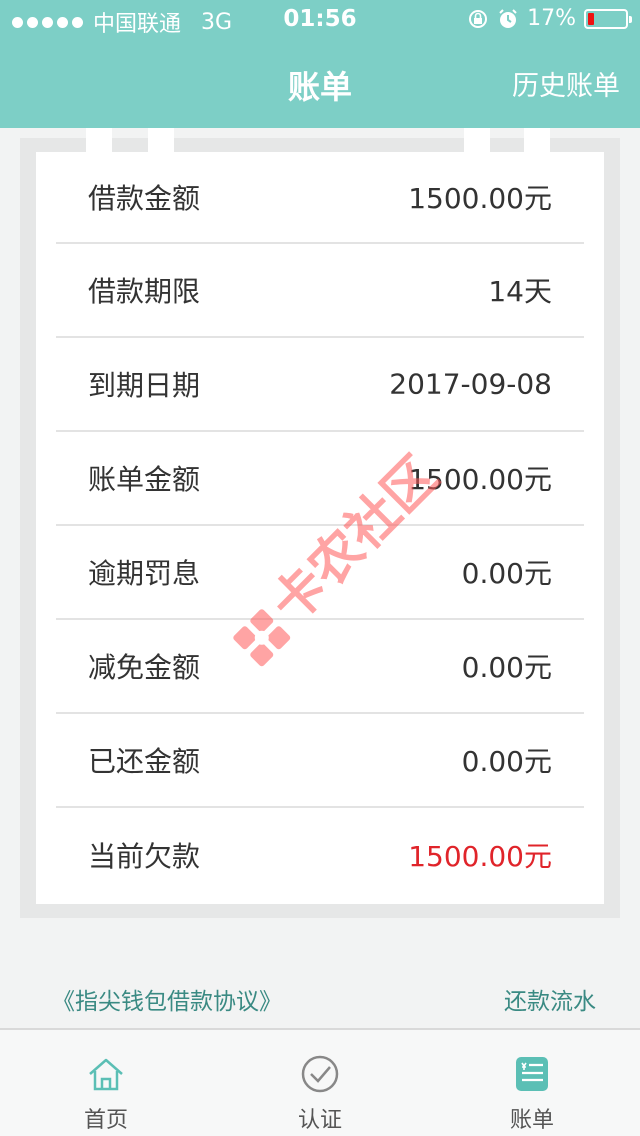 This screenshot has width=640, height=1136. Describe the element at coordinates (470, 384) in the screenshot. I see `row-value: 2017-09-08` at that location.